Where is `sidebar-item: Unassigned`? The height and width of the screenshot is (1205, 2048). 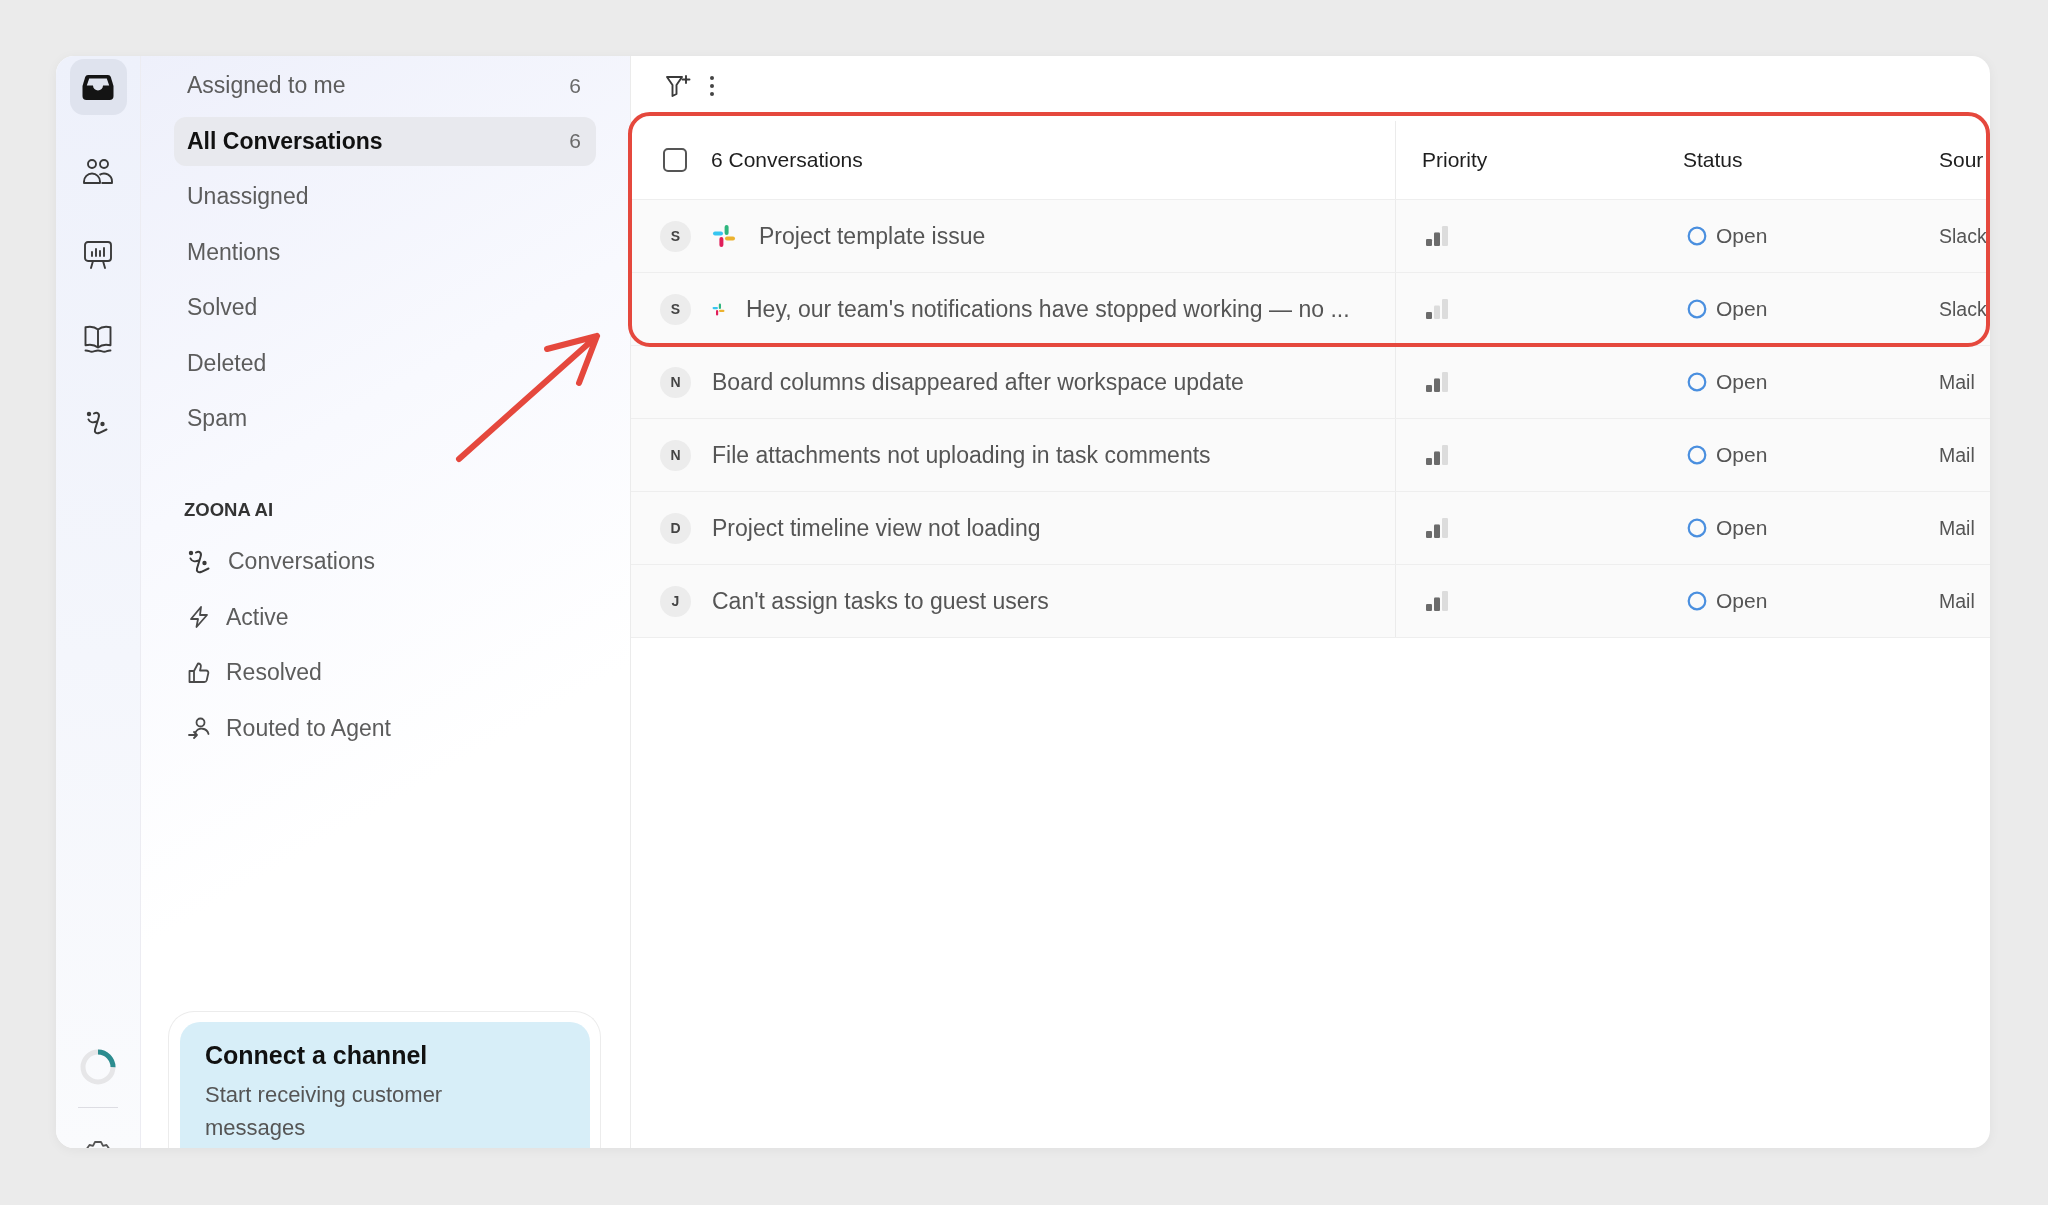
sidebar-item: Unassigned is located at coordinates (385, 196).